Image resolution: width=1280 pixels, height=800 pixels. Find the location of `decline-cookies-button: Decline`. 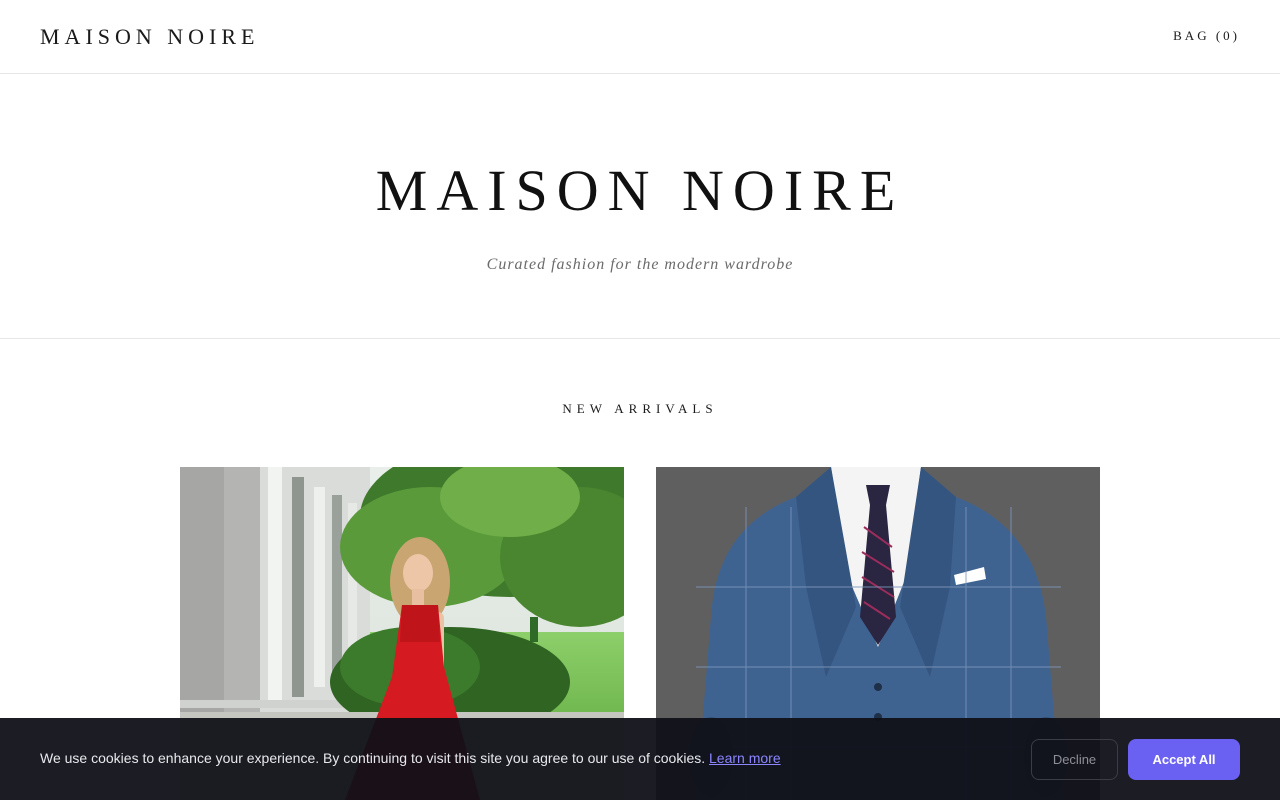

decline-cookies-button: Decline is located at coordinates (1074, 759).